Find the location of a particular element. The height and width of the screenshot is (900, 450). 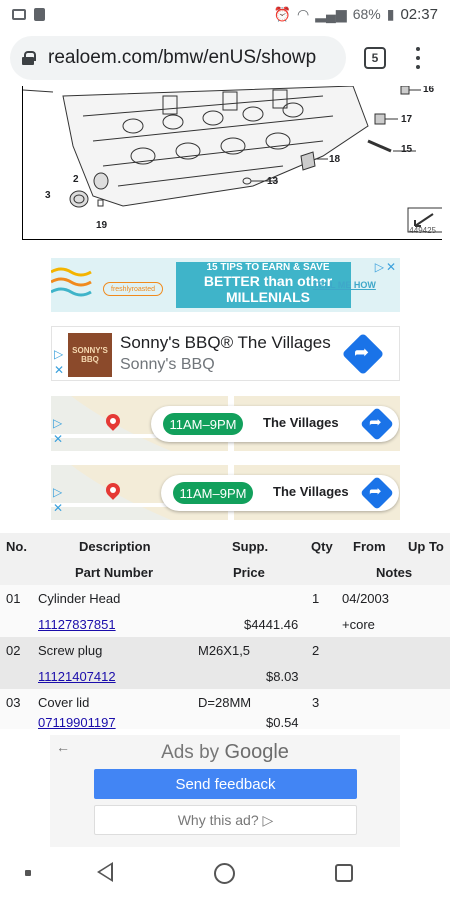

business-thumbnail: SONNY'S BBQ is located at coordinates (90, 355).